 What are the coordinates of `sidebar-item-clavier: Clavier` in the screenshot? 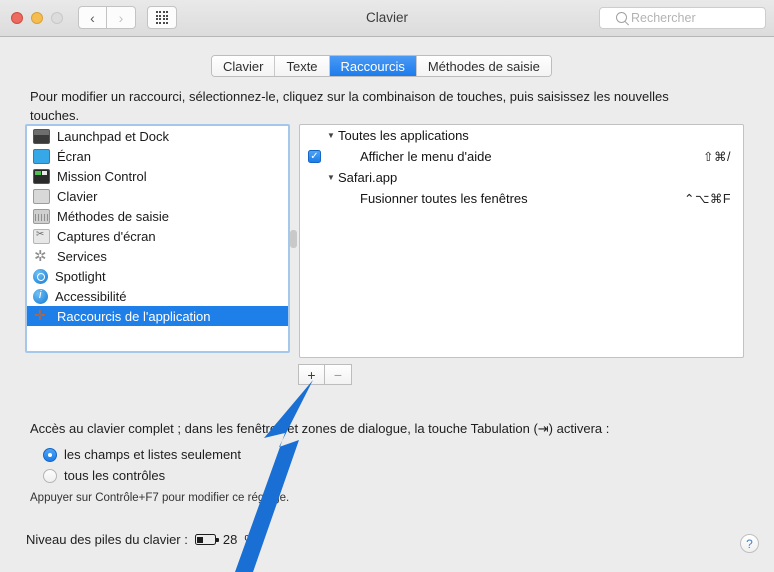 It's located at (157, 196).